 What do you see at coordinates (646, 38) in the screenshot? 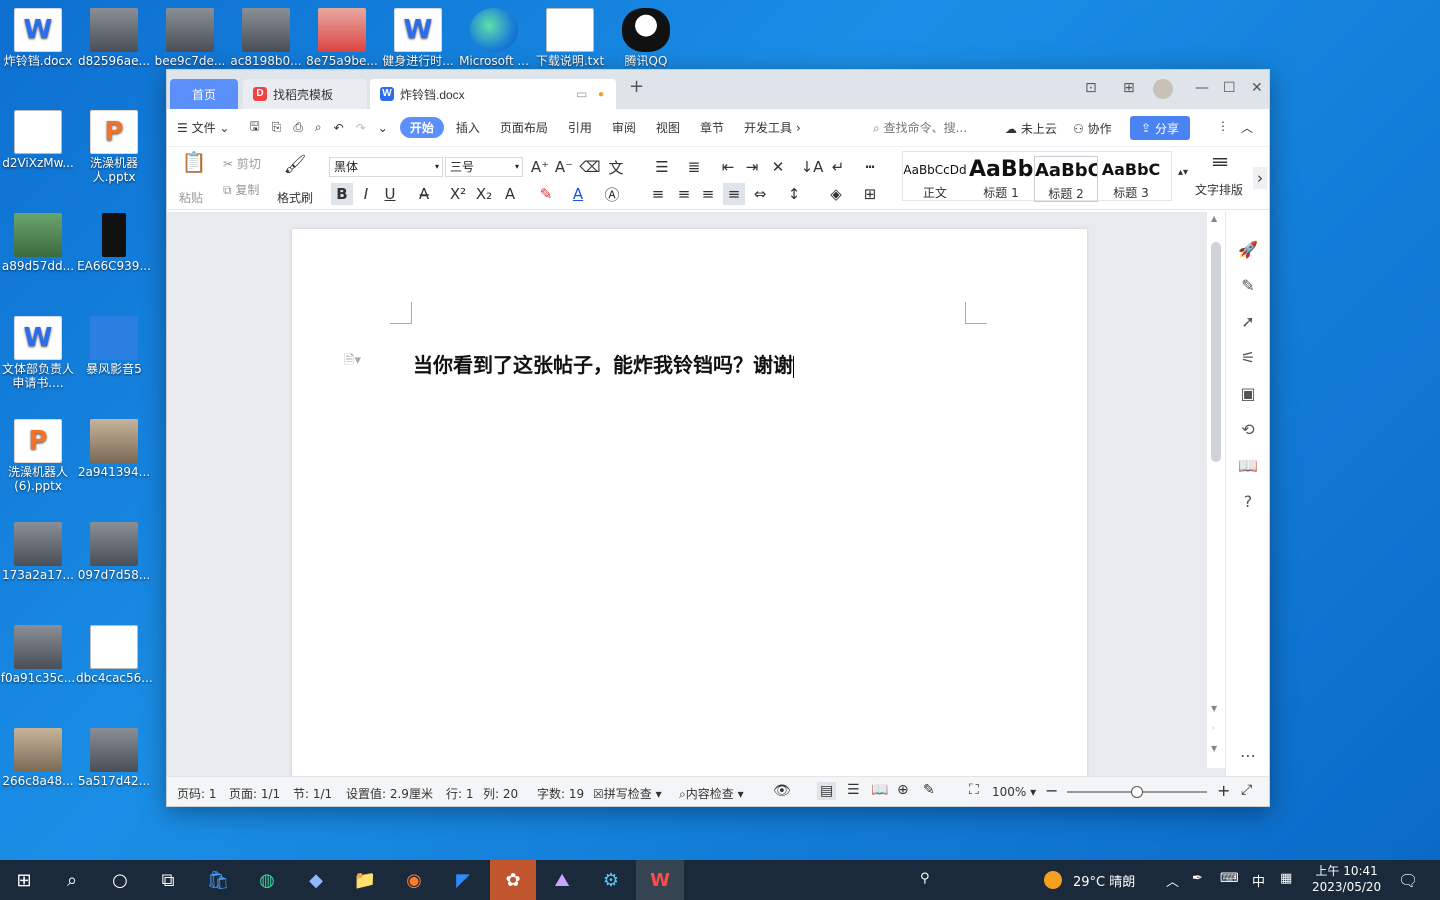
I see `desktop-icon: 腾讯QQ` at bounding box center [646, 38].